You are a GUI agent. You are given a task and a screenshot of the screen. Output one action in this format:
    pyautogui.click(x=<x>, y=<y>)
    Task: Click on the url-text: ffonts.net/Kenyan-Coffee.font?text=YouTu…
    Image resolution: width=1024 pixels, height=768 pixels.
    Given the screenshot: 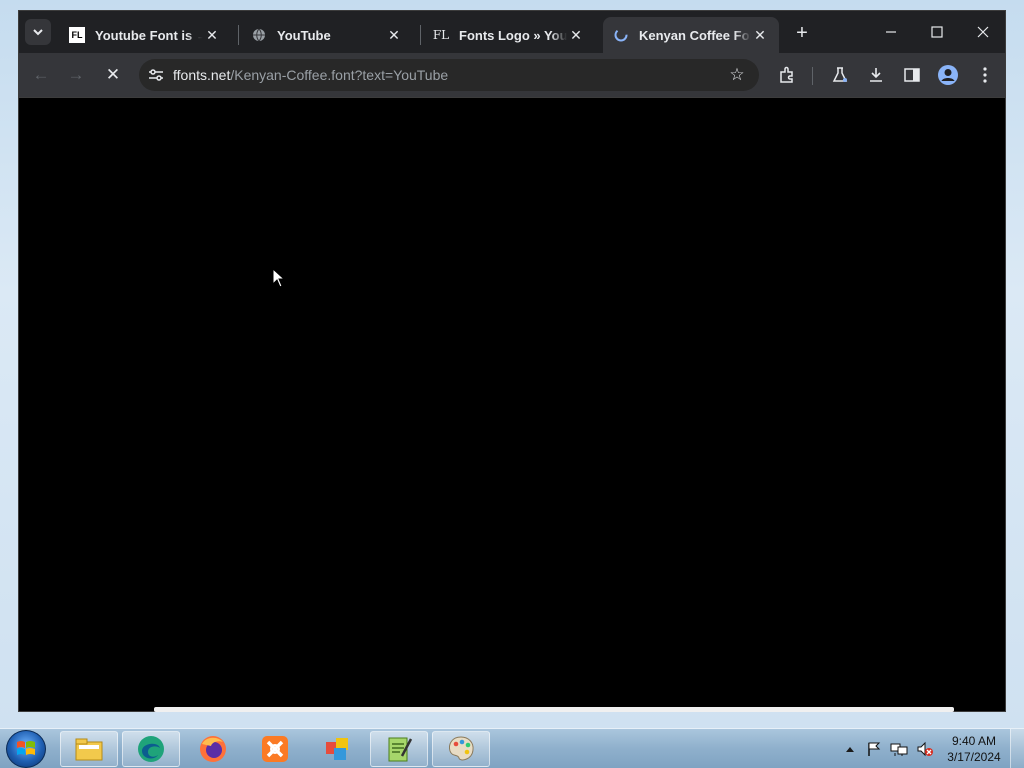 What is the action you would take?
    pyautogui.click(x=310, y=75)
    